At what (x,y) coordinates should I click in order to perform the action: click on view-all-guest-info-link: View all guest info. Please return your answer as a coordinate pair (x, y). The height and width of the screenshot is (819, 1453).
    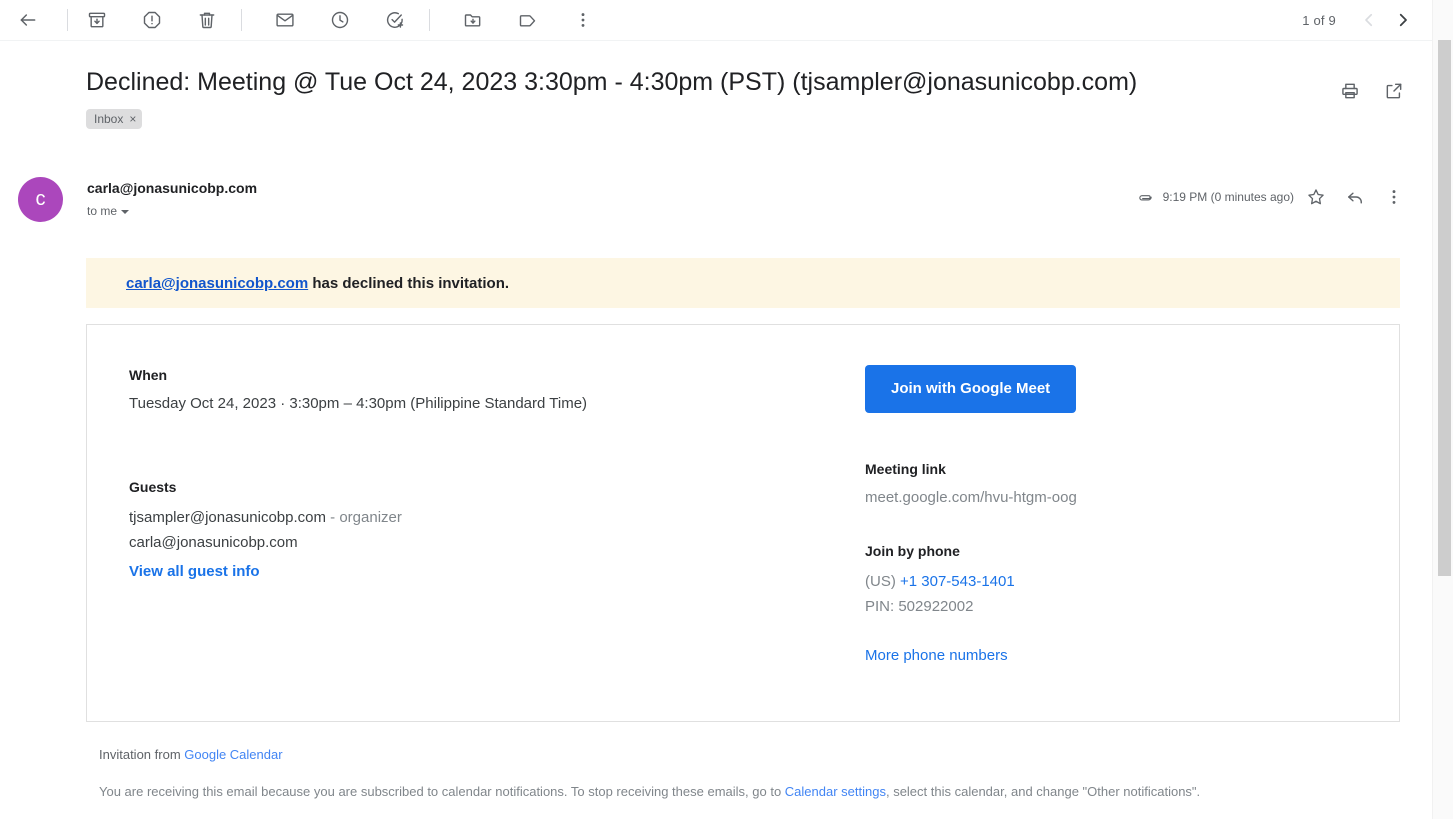
    Looking at the image, I should click on (194, 571).